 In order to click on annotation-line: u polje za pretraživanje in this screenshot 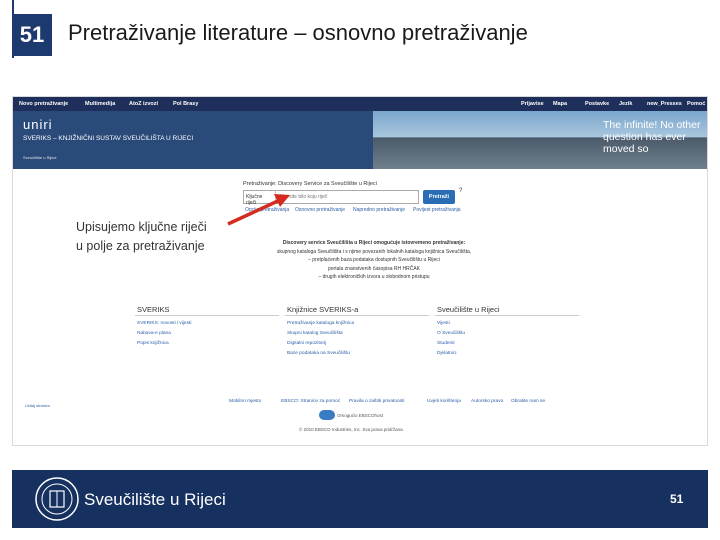, I will do `click(140, 246)`.